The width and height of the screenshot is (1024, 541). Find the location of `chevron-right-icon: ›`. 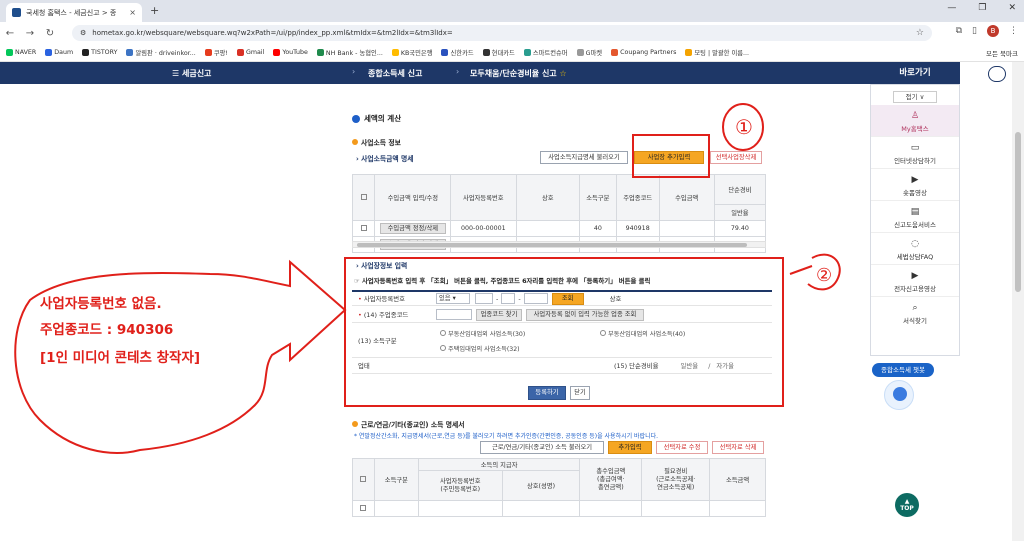

chevron-right-icon: › is located at coordinates (354, 71).